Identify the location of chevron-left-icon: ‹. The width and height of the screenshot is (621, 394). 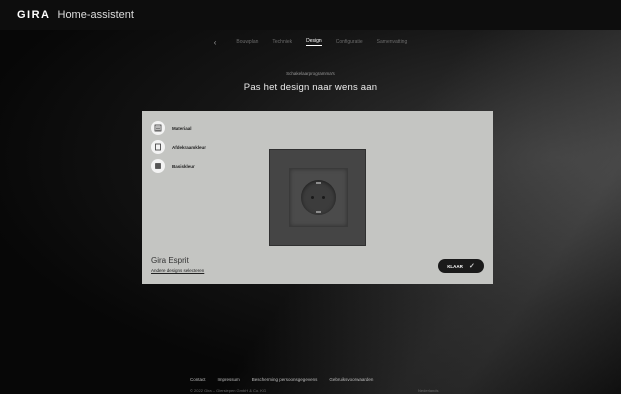
(215, 42).